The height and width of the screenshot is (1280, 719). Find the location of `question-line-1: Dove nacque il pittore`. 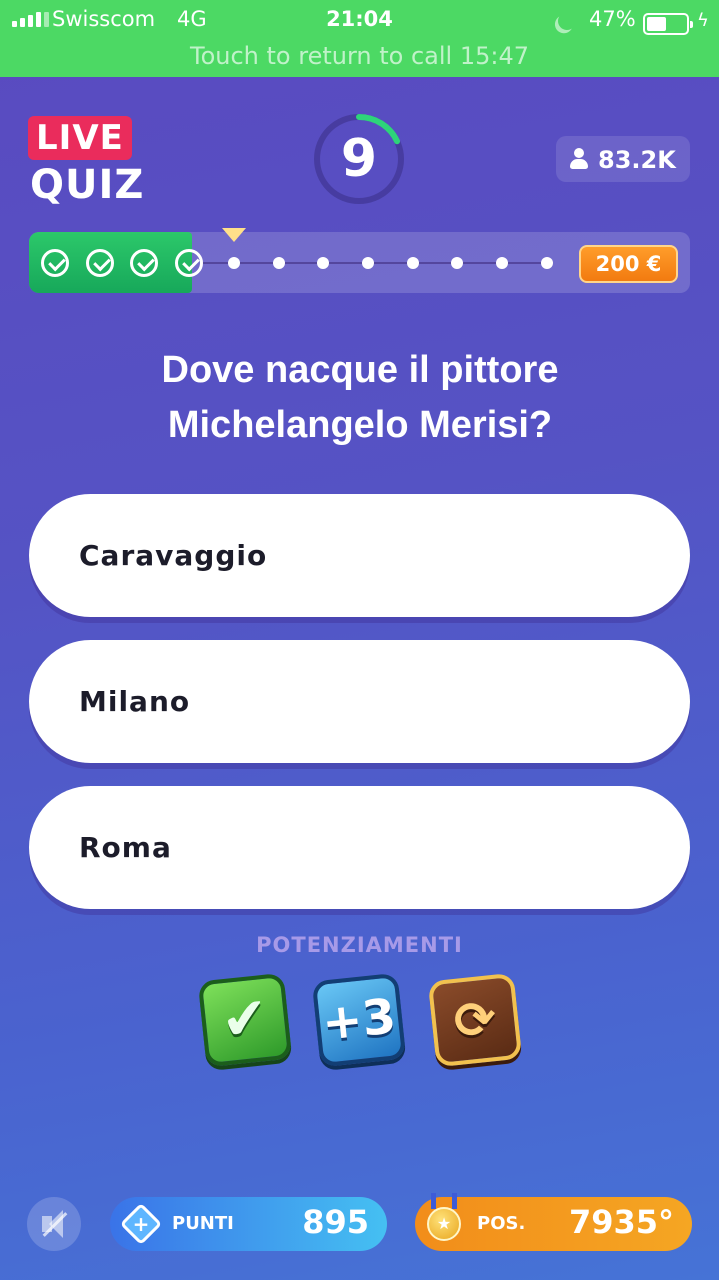

question-line-1: Dove nacque il pittore is located at coordinates (360, 370).